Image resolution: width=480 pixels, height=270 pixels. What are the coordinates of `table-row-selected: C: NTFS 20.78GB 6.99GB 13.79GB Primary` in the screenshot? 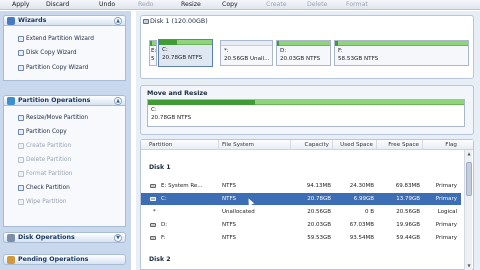 It's located at (301, 199).